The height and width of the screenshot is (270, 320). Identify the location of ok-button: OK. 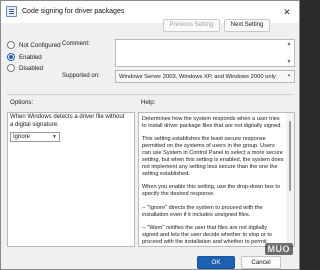
(216, 262).